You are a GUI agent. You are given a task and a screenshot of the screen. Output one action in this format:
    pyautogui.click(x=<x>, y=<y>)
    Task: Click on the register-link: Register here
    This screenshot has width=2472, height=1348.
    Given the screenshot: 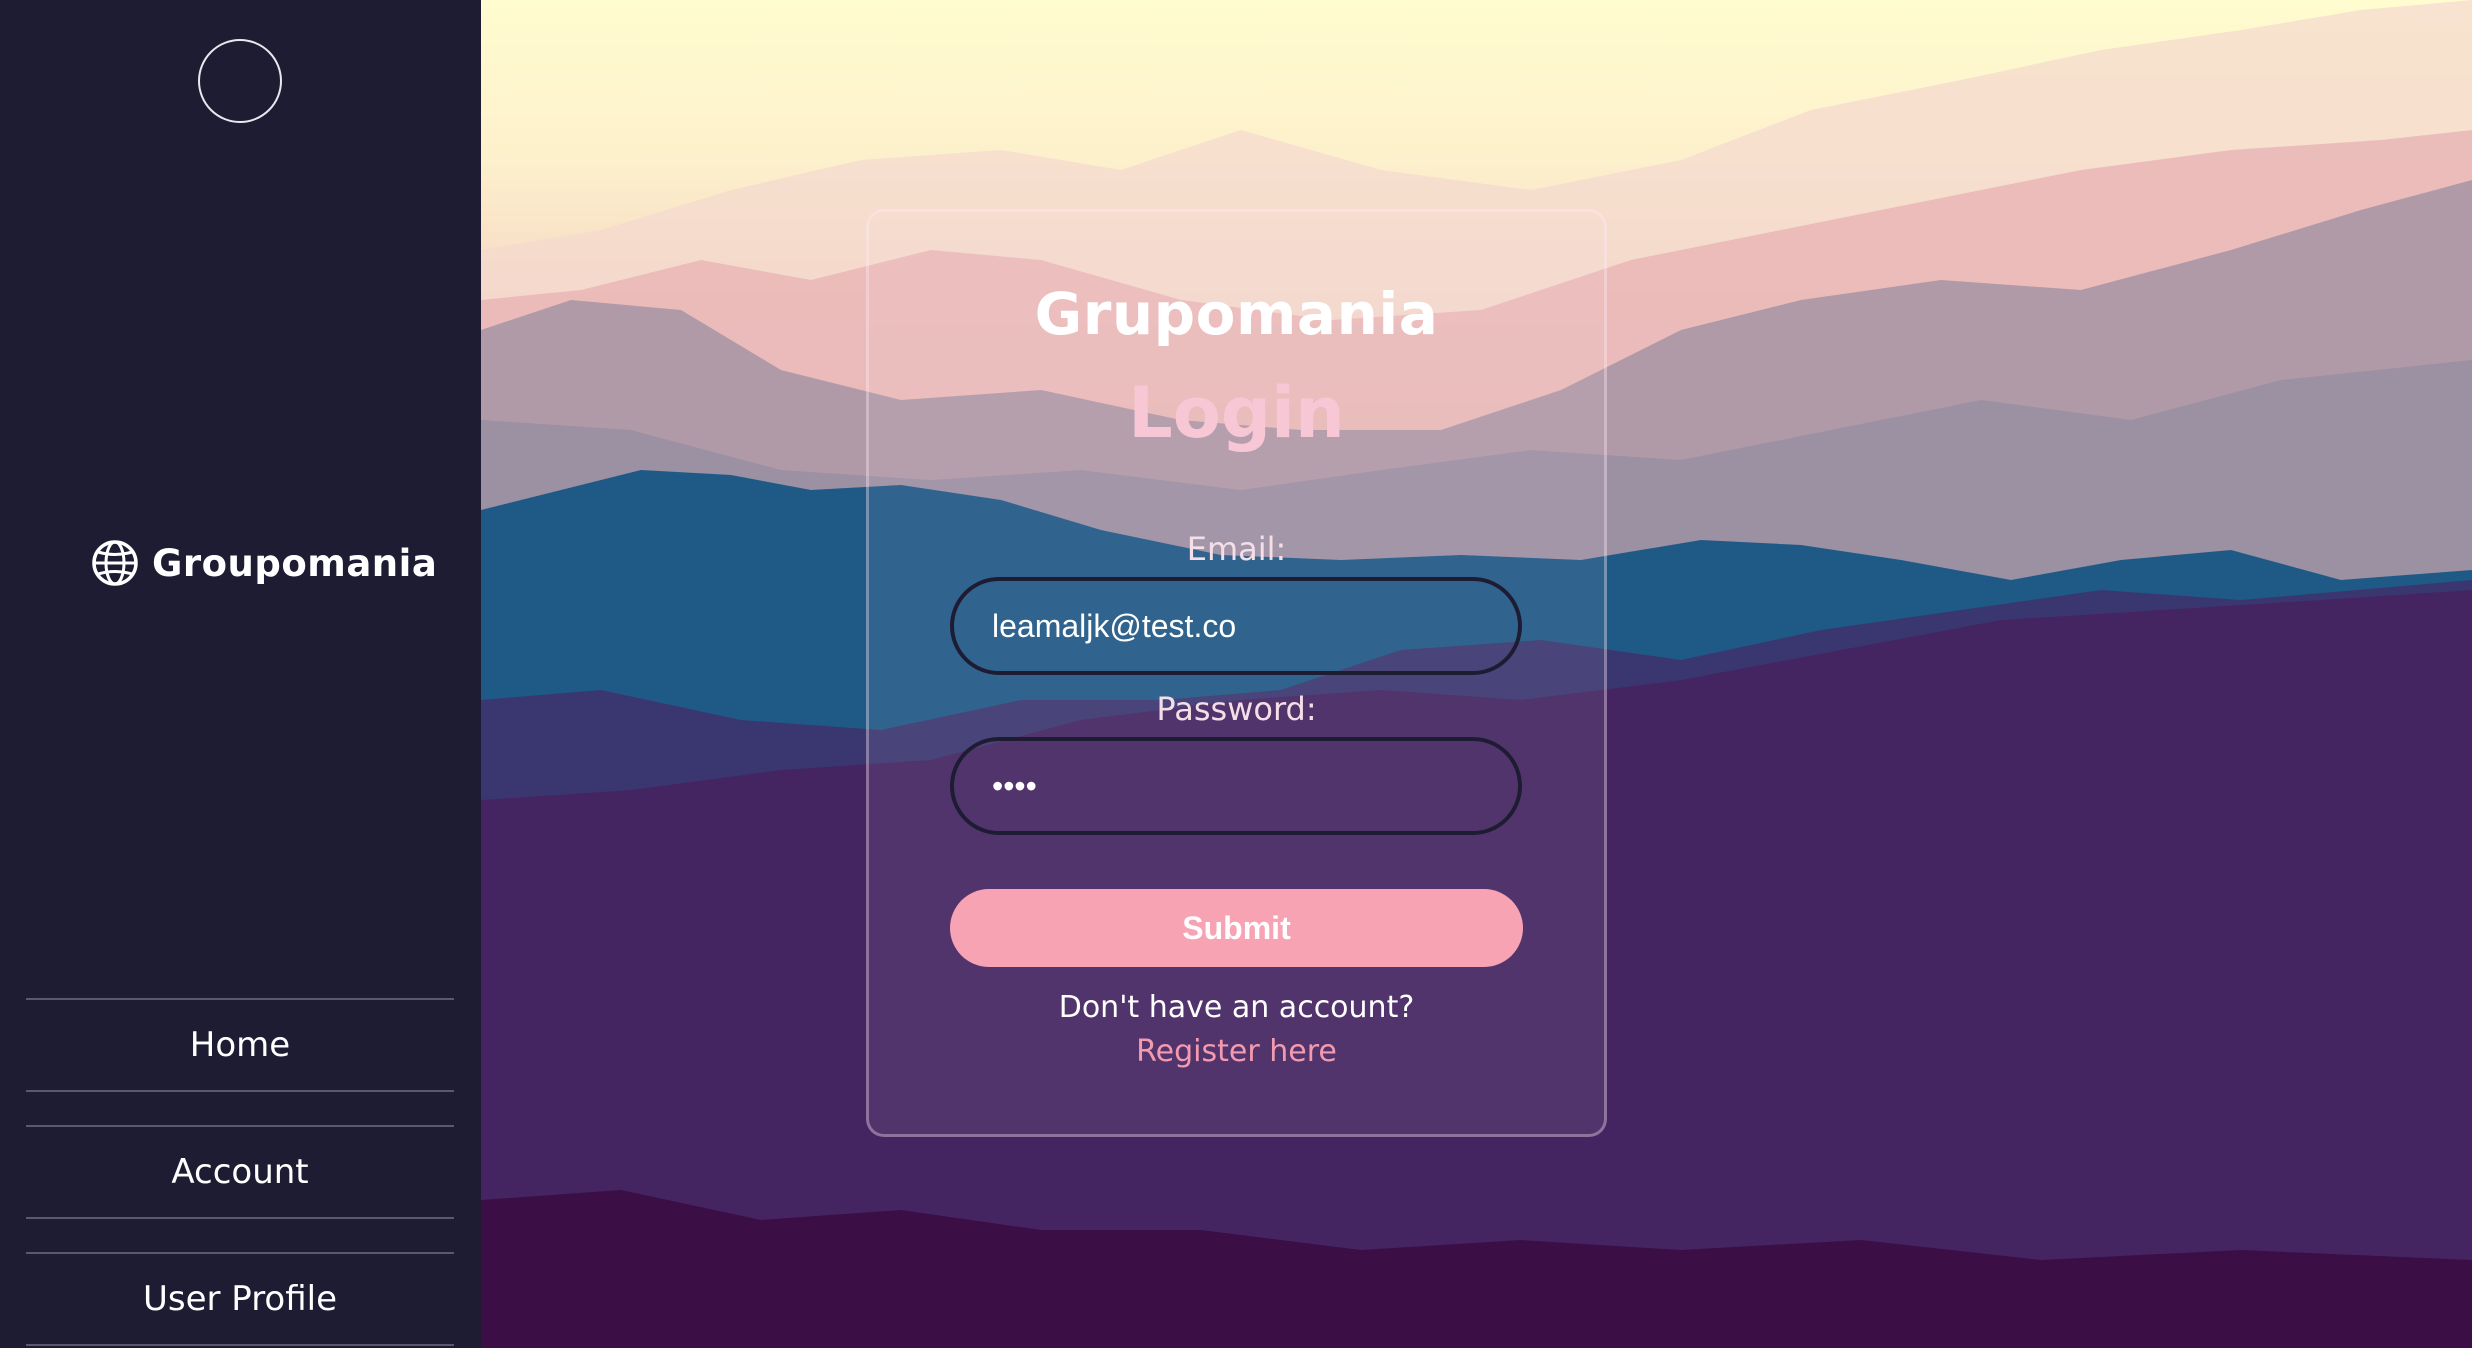 What is the action you would take?
    pyautogui.click(x=1236, y=1051)
    